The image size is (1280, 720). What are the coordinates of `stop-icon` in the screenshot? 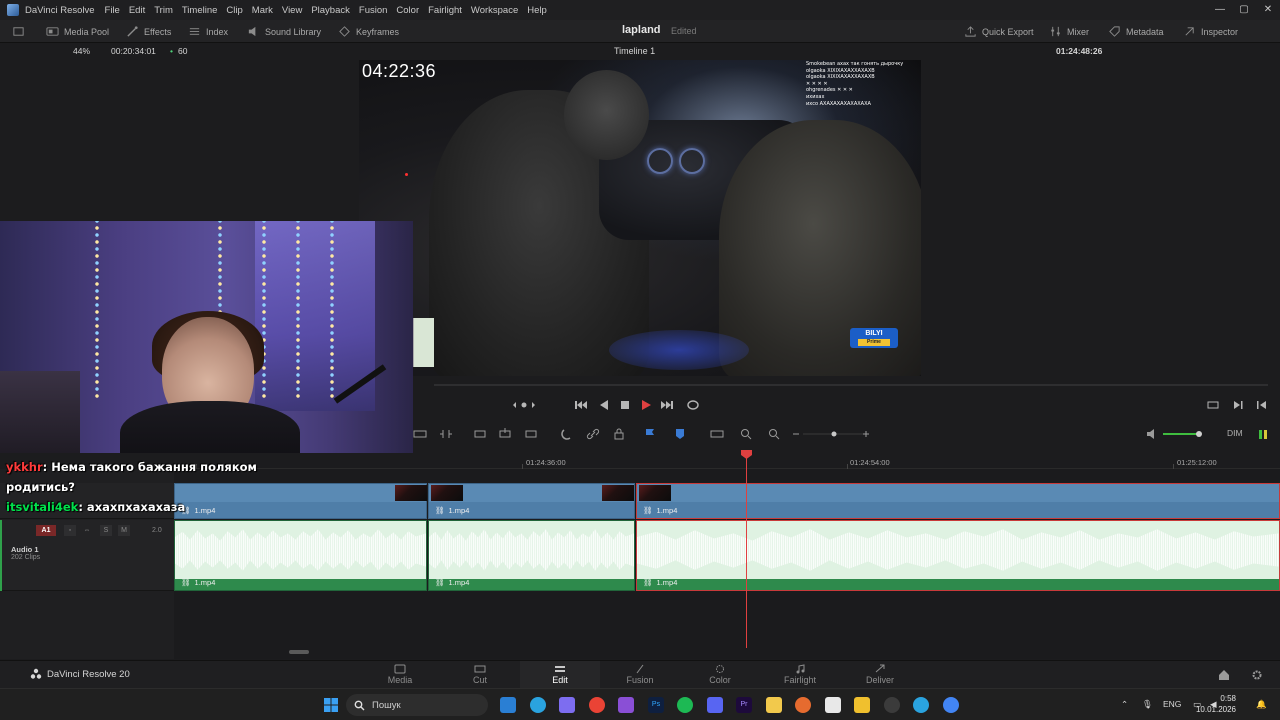 It's located at (625, 405).